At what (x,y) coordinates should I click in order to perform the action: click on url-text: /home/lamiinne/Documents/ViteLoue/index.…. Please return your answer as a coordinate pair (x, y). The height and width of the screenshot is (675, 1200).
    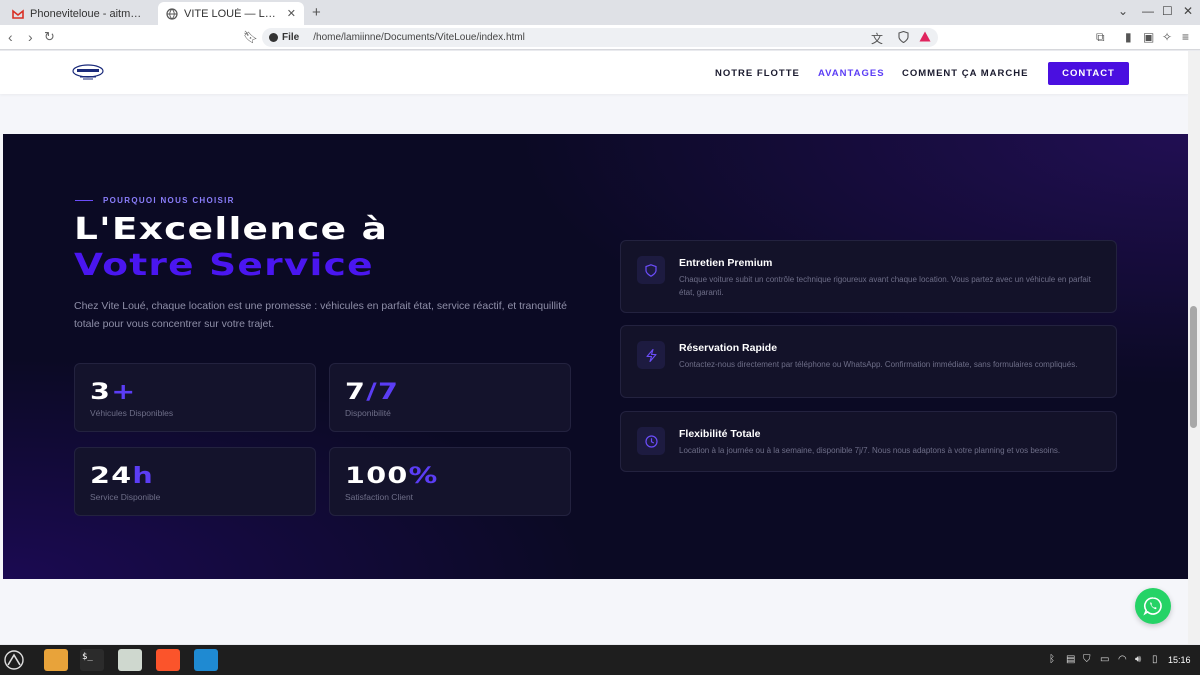
    Looking at the image, I should click on (419, 37).